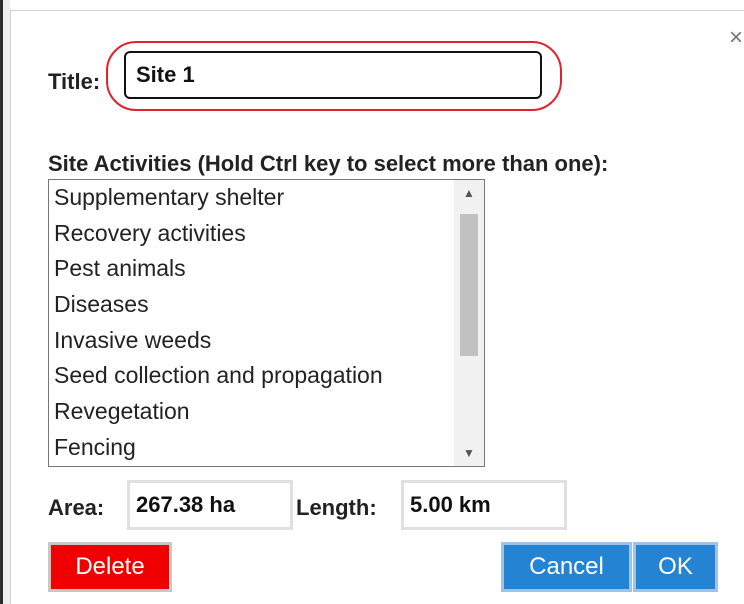 This screenshot has height=604, width=744. Describe the element at coordinates (5, 302) in the screenshot. I see `background-window-edge` at that location.